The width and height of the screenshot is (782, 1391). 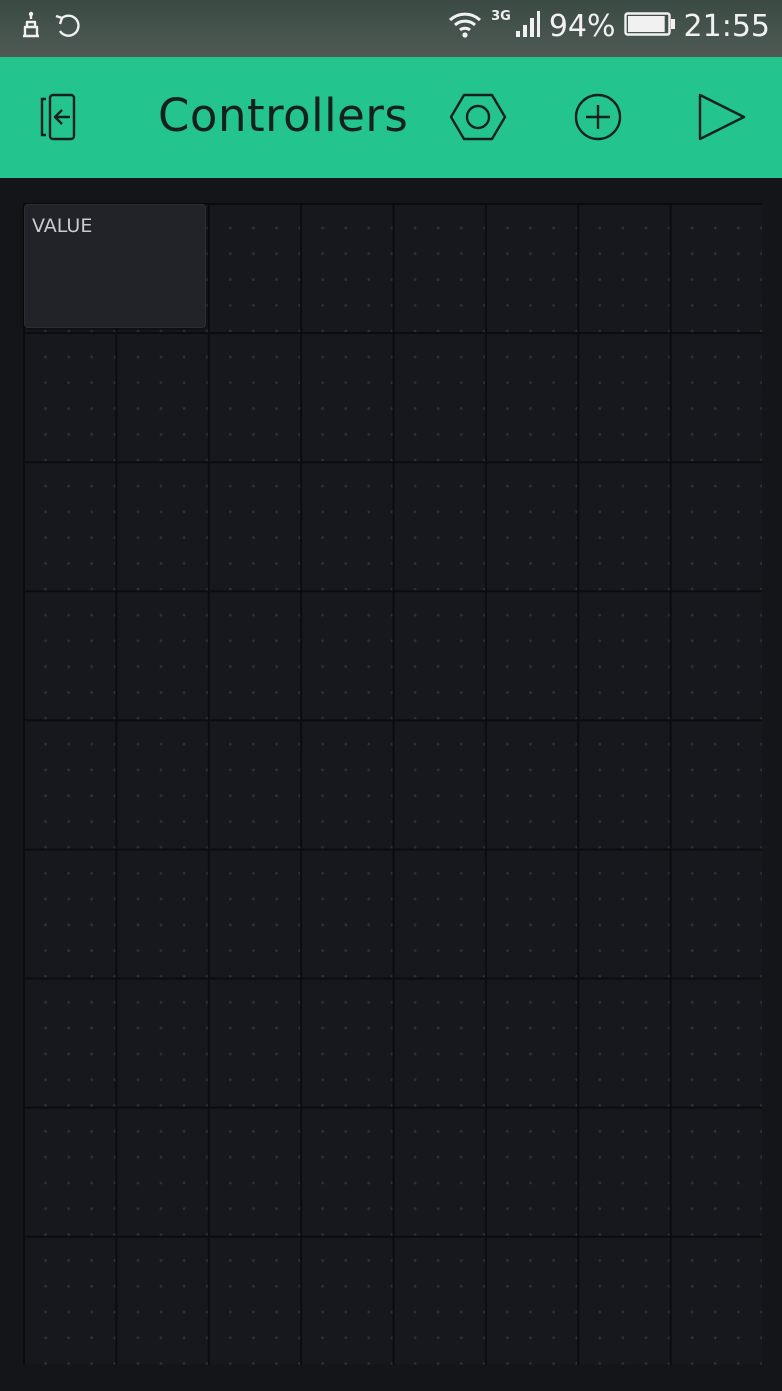 What do you see at coordinates (62, 226) in the screenshot?
I see `widget-label: VALUE` at bounding box center [62, 226].